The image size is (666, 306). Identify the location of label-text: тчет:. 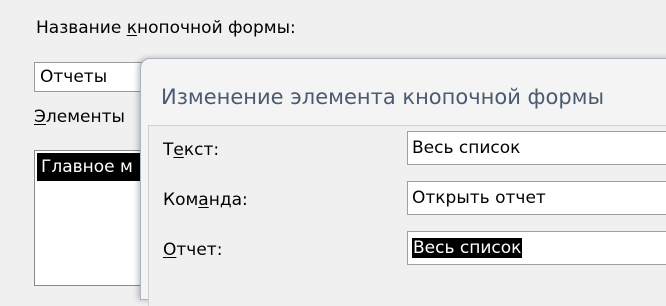
(199, 250).